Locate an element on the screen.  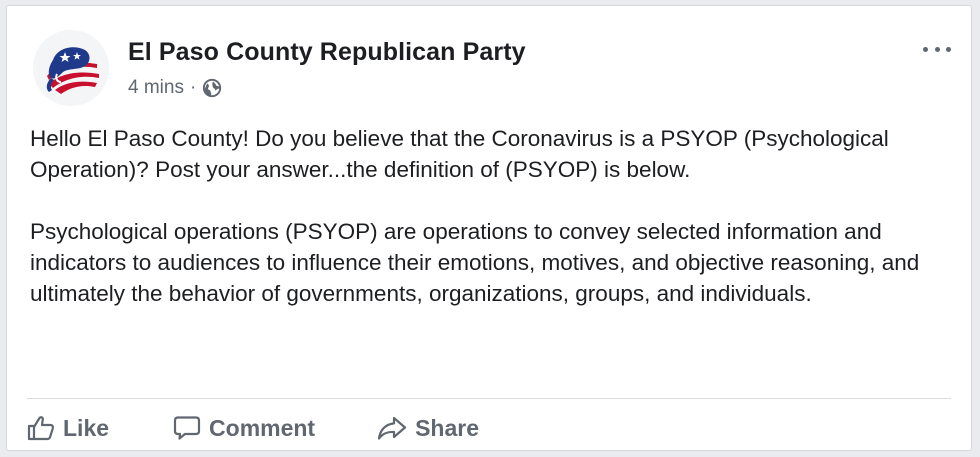
comment-button: Comment is located at coordinates (244, 428).